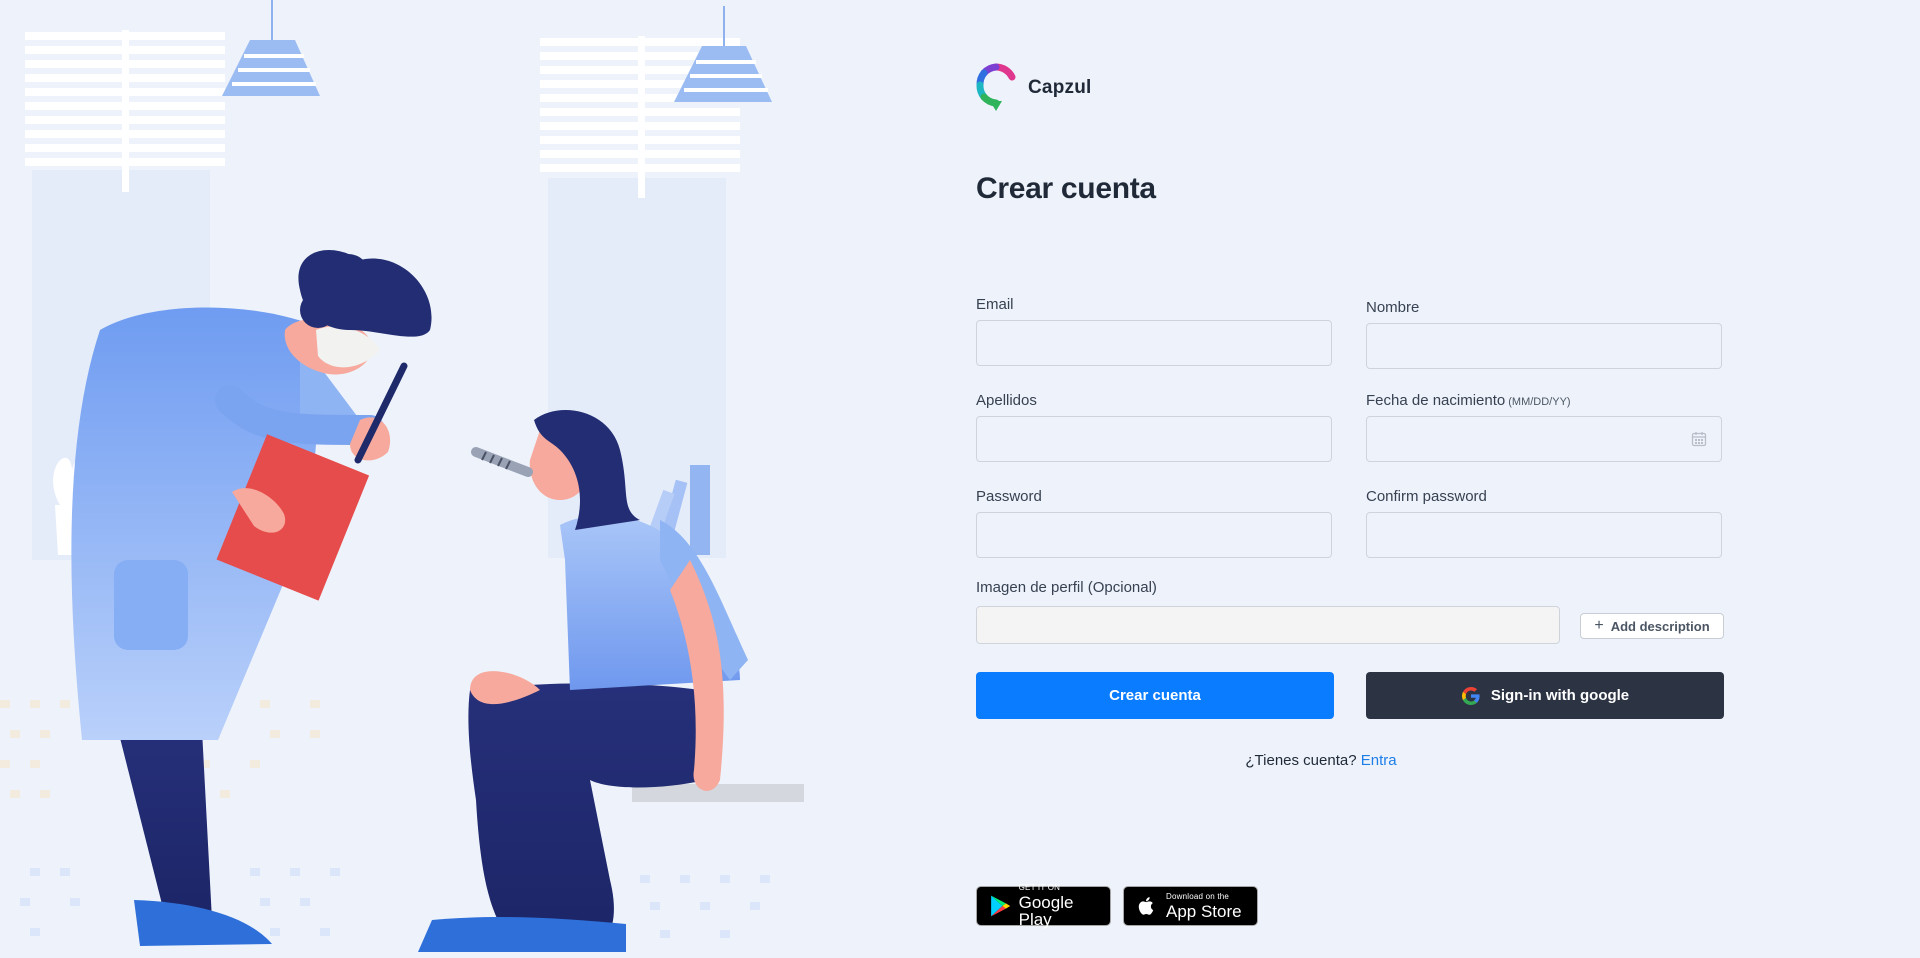 The image size is (1920, 958). I want to click on nombre-label: Nombre, so click(1393, 307).